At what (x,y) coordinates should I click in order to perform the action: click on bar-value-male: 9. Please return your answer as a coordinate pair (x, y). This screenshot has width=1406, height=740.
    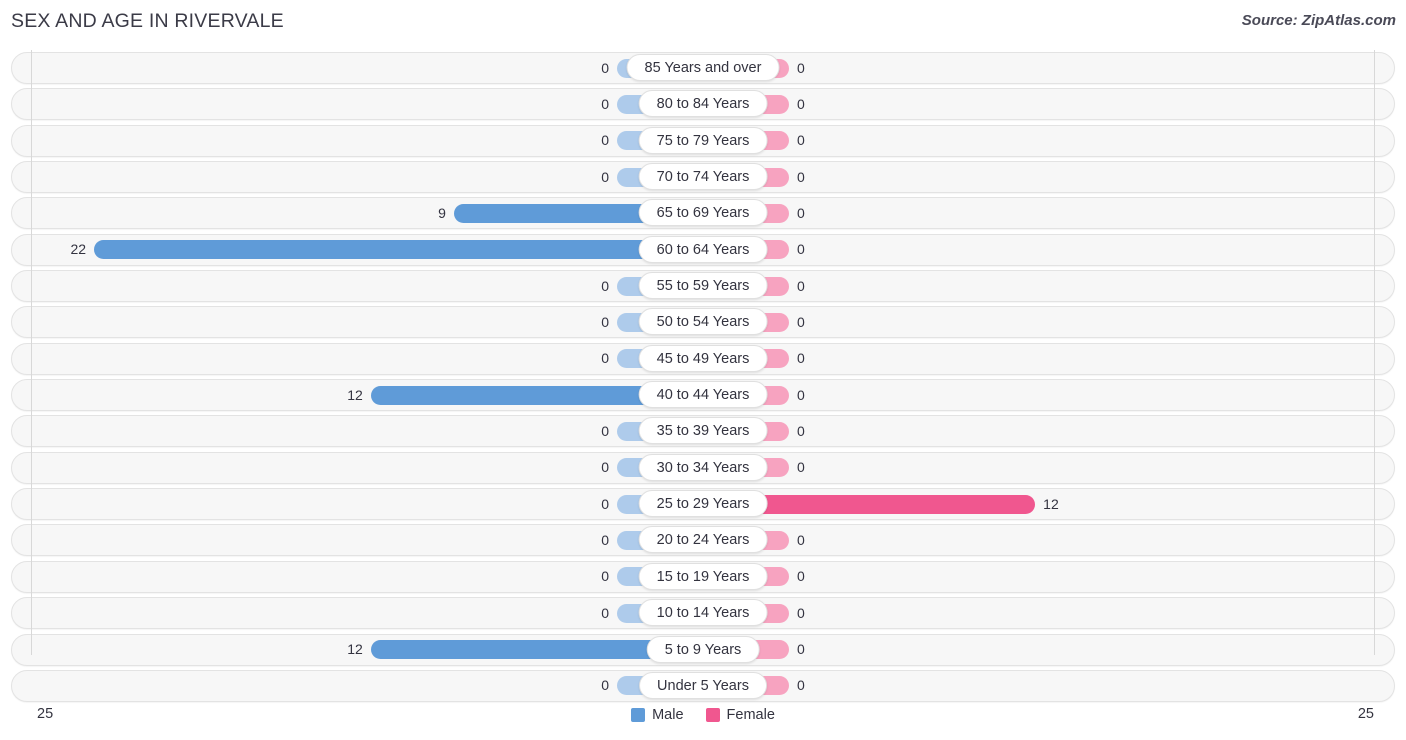
    Looking at the image, I should click on (442, 212).